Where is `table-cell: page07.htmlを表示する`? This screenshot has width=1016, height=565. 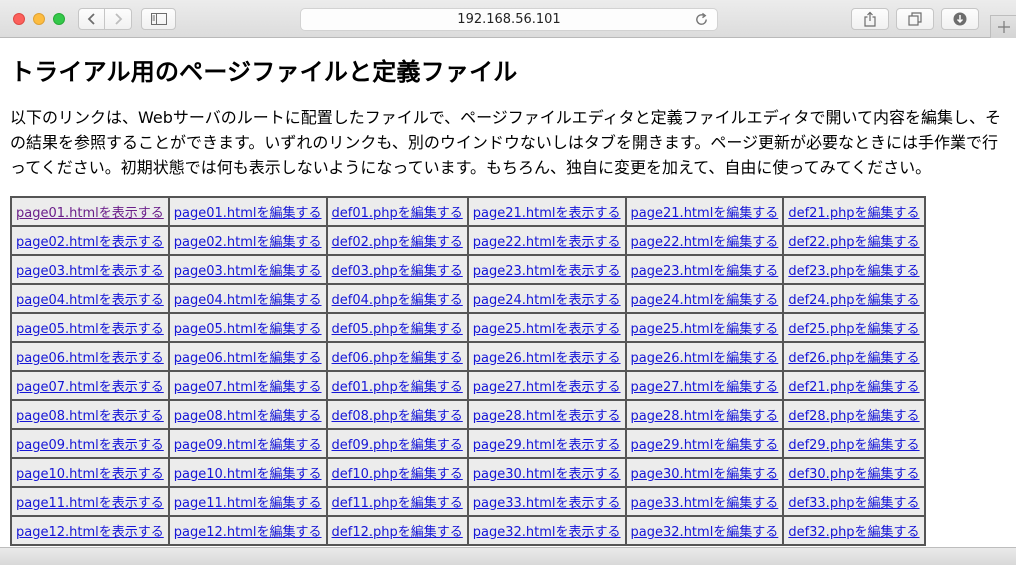
table-cell: page07.htmlを表示する is located at coordinates (90, 385).